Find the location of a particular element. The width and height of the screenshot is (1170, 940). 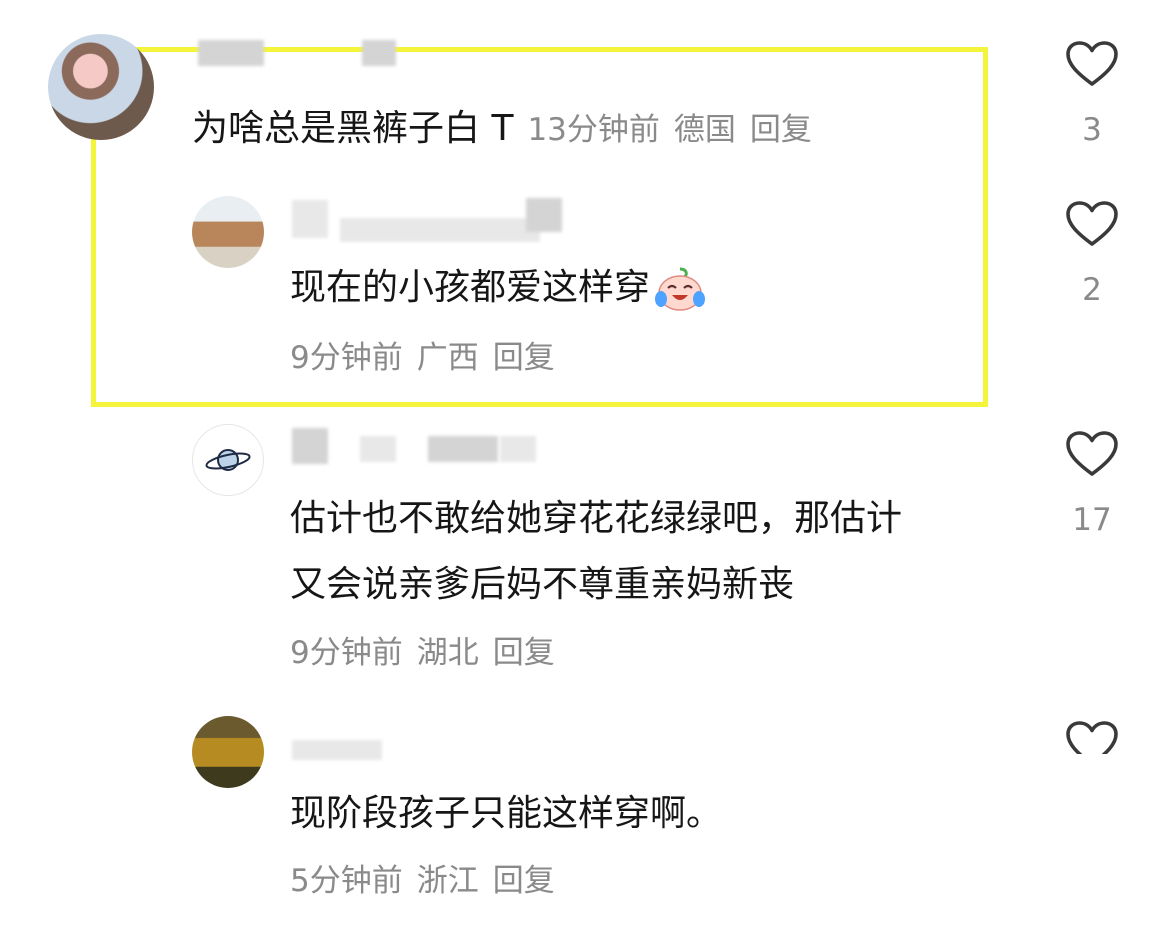

comment-time: 5分钟前 is located at coordinates (346, 881).